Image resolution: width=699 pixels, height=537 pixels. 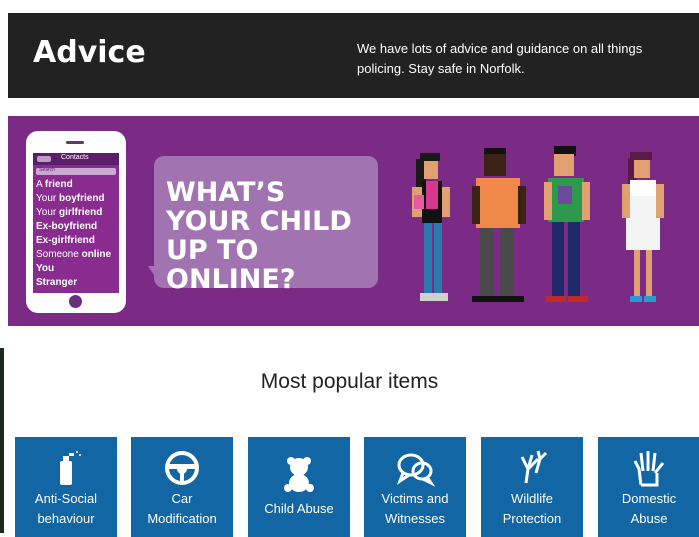 What do you see at coordinates (567, 224) in the screenshot?
I see `figure-boy-green` at bounding box center [567, 224].